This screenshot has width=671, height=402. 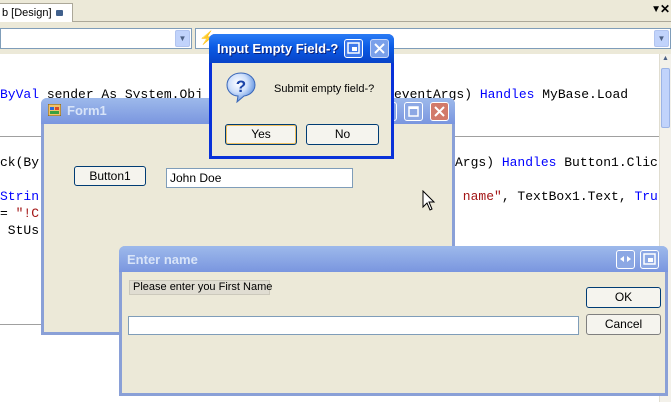 What do you see at coordinates (623, 297) in the screenshot?
I see `ok-button: OK` at bounding box center [623, 297].